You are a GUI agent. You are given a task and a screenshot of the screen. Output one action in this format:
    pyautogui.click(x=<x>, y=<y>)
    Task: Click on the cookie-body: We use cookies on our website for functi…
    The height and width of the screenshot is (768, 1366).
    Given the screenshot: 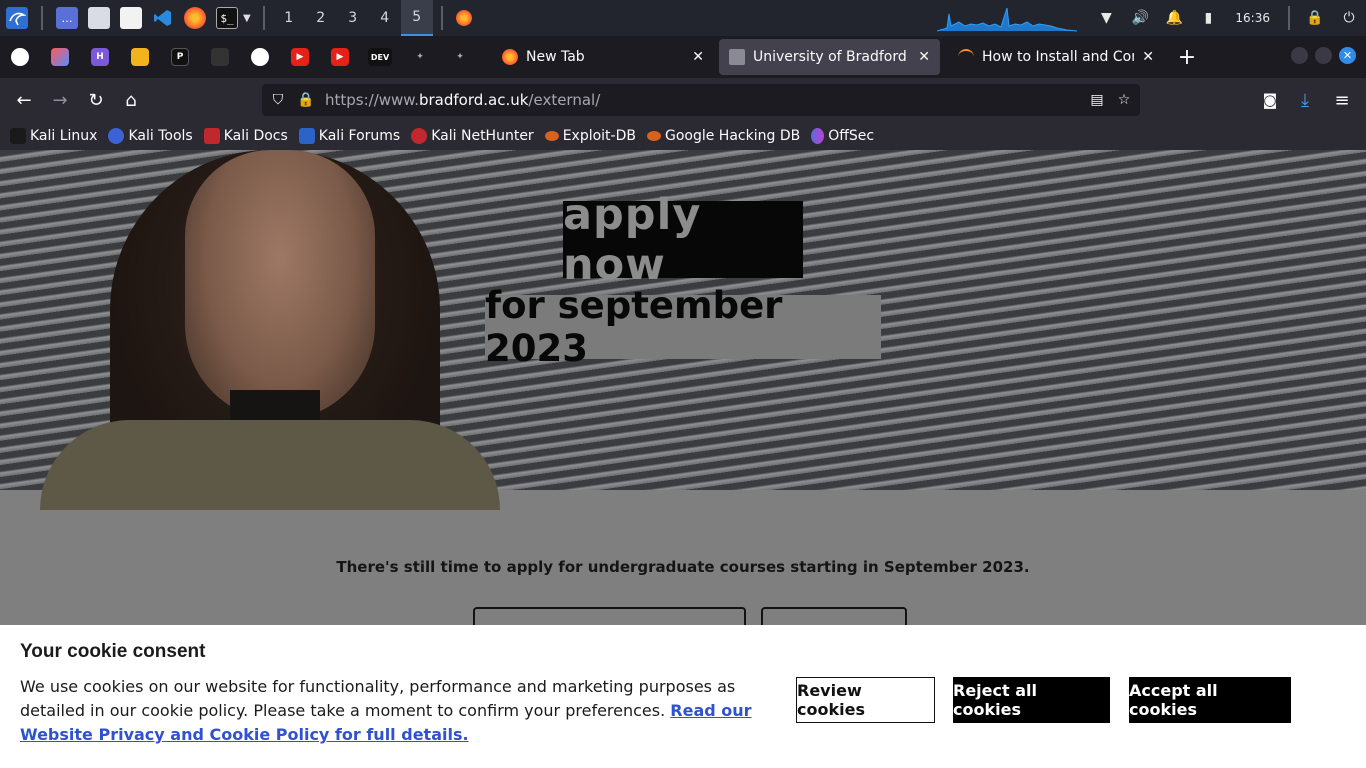 What is the action you would take?
    pyautogui.click(x=387, y=711)
    